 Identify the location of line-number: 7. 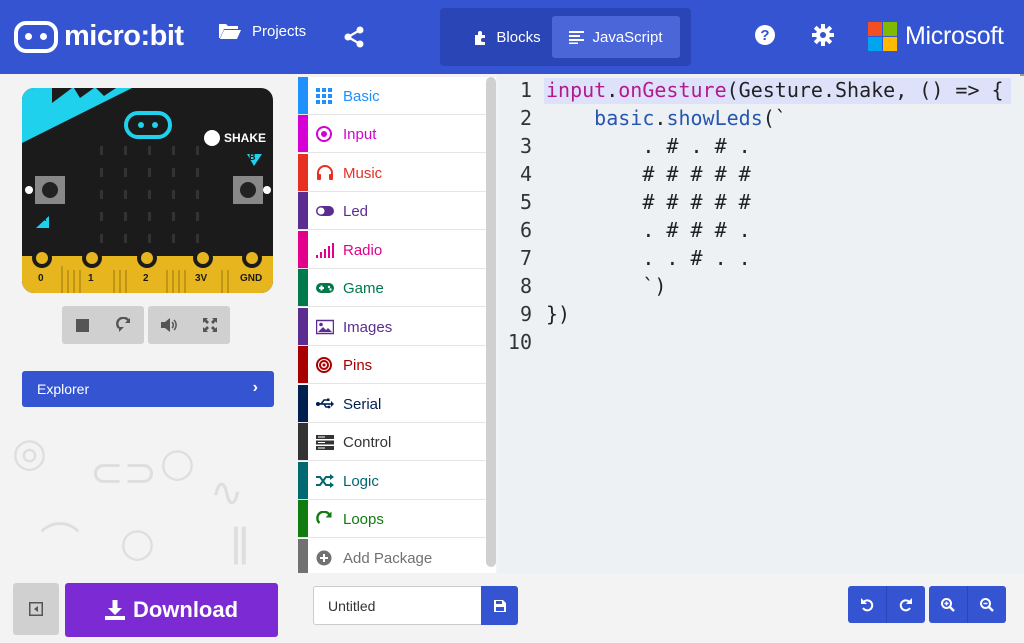
(525, 258).